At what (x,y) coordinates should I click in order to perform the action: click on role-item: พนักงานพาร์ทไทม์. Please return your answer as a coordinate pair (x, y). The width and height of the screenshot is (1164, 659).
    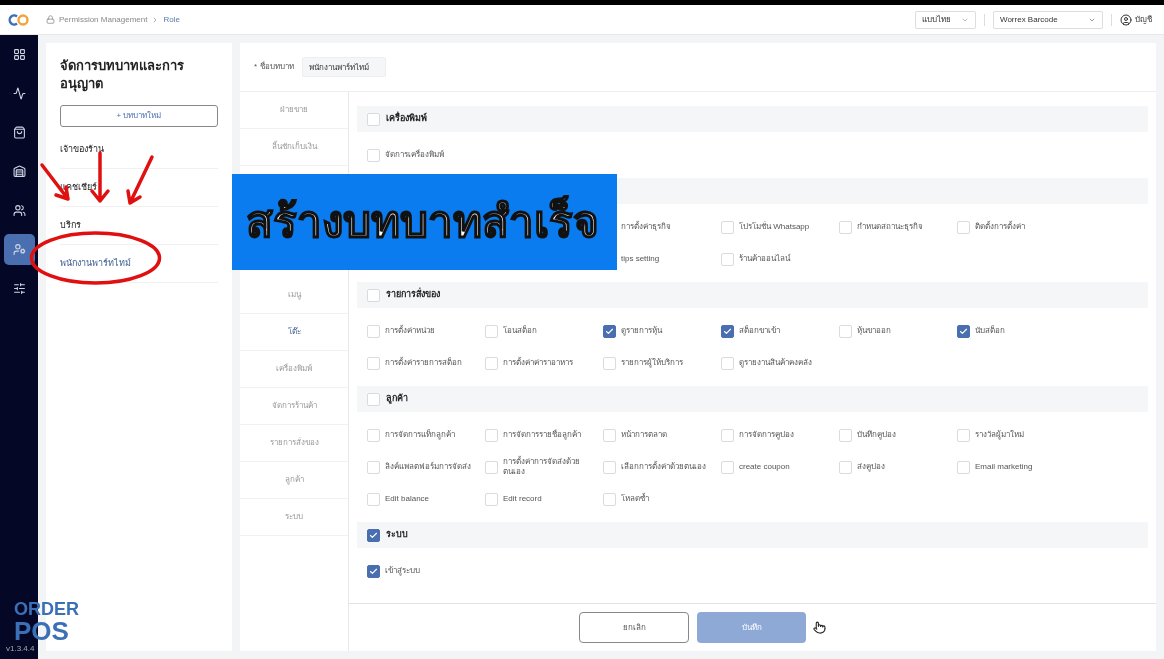
    Looking at the image, I should click on (139, 264).